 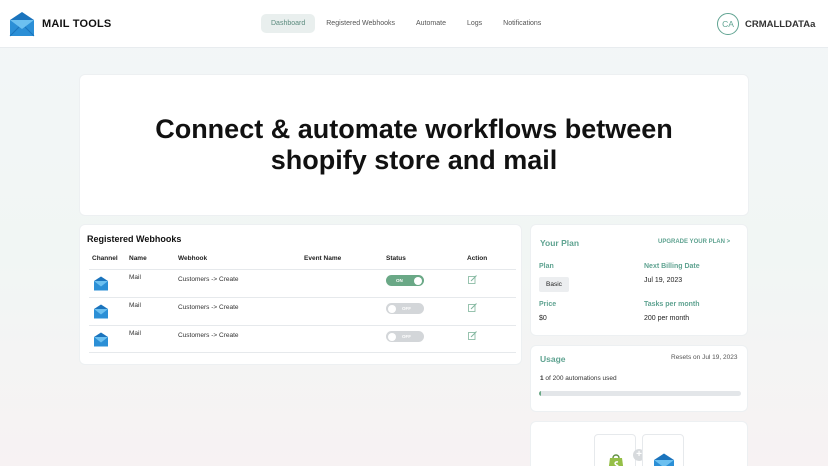 I want to click on toggle-label: ON, so click(x=399, y=280).